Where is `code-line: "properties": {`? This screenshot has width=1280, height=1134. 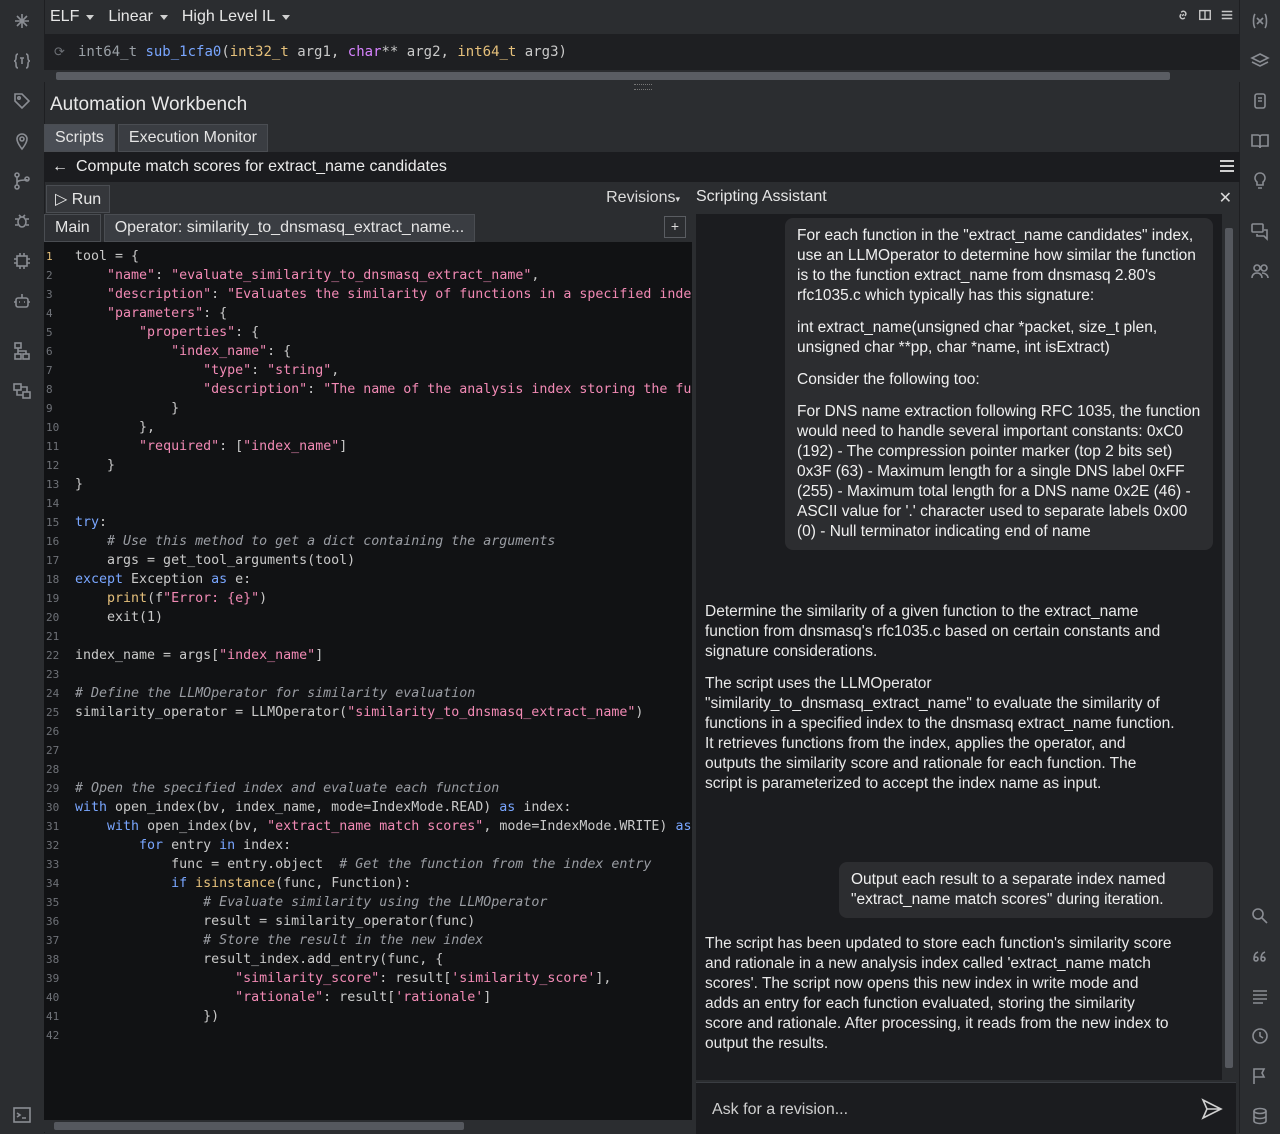 code-line: "properties": { is located at coordinates (383, 332).